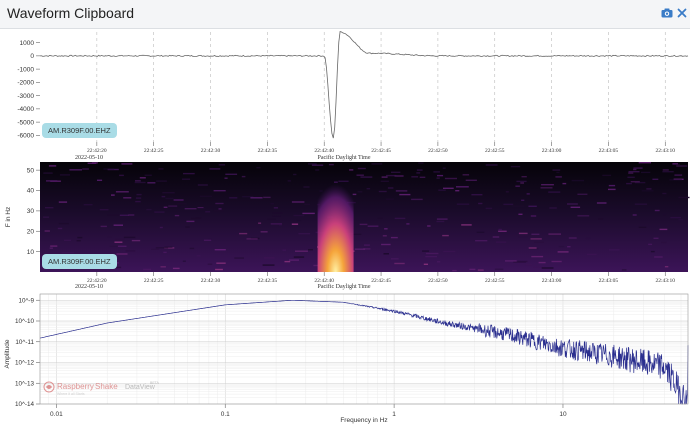 Image resolution: width=690 pixels, height=445 pixels. Describe the element at coordinates (28, 90) in the screenshot. I see `waveform-y-ticks: 1000 0 -1000 -2000 -3000 -4000 -5000 -6000` at that location.